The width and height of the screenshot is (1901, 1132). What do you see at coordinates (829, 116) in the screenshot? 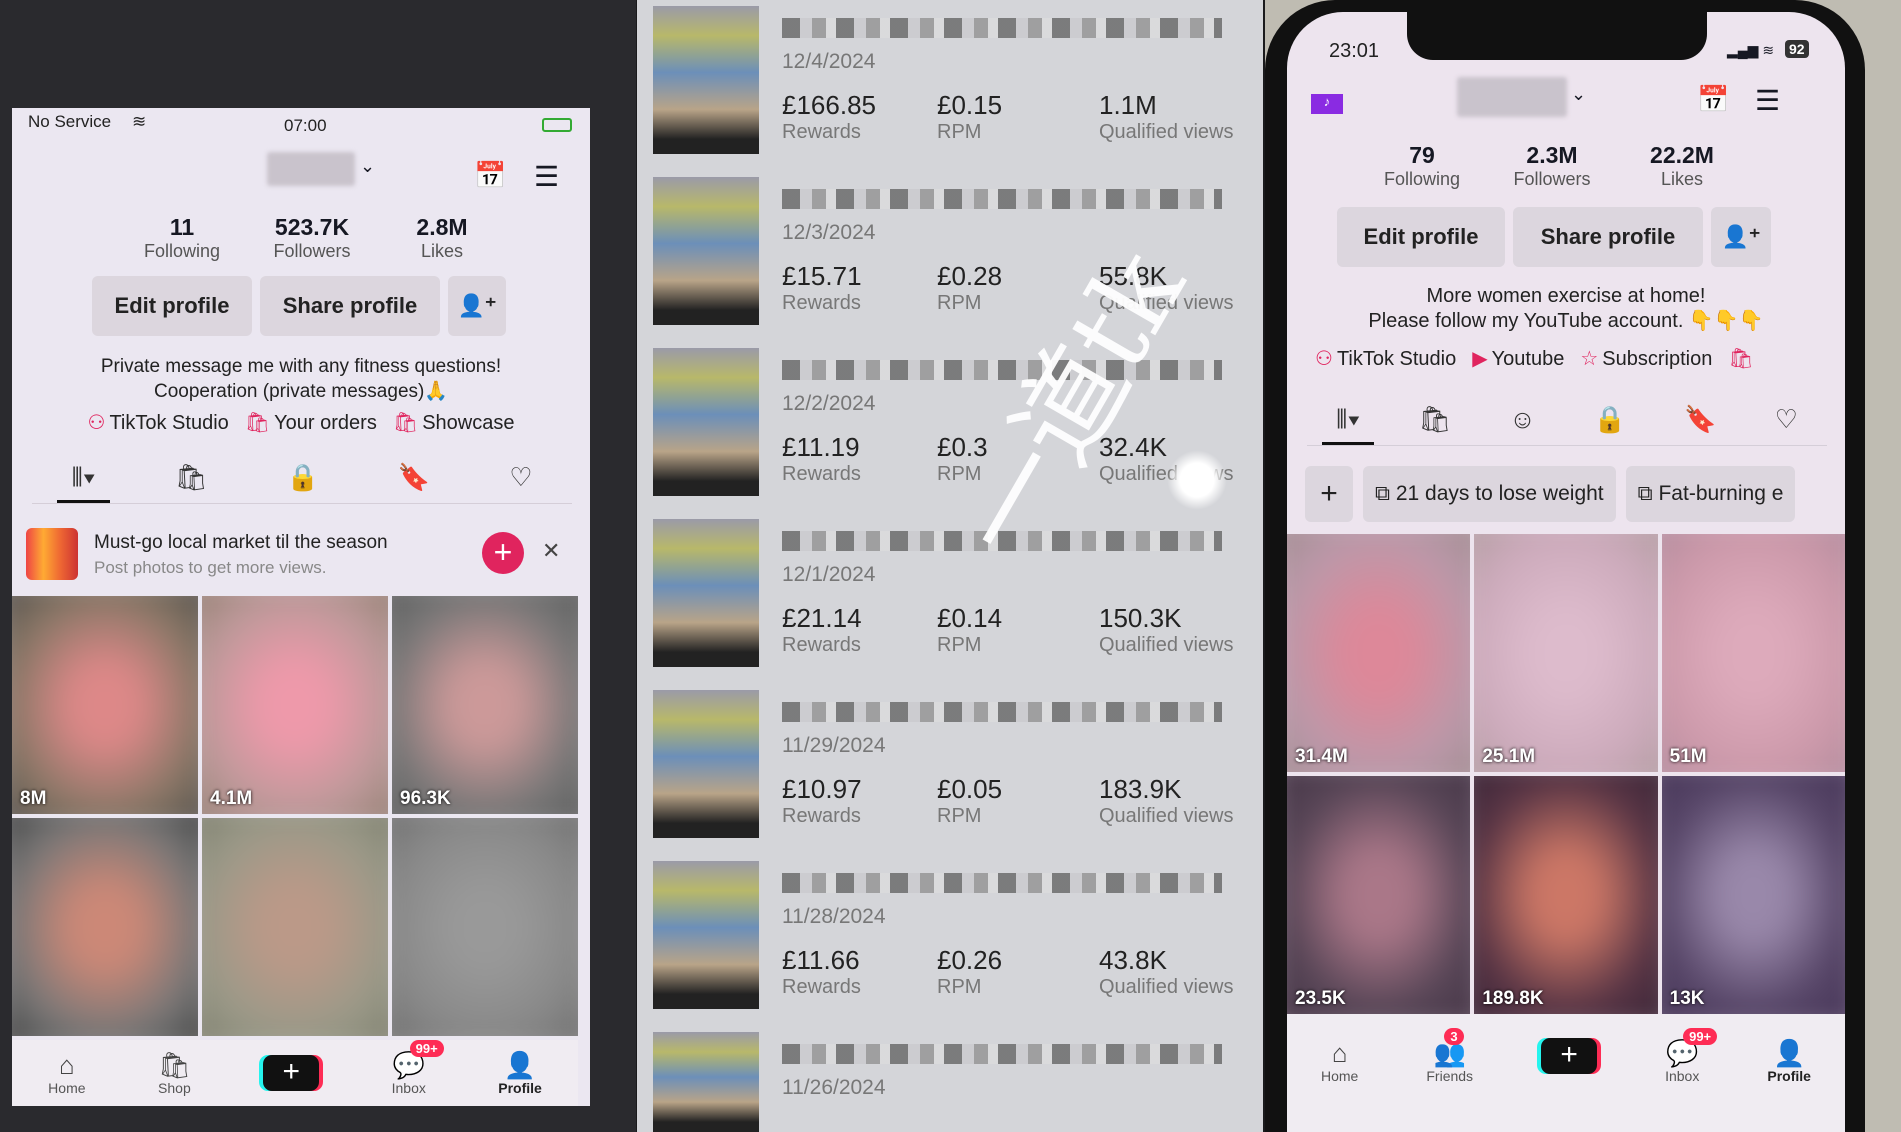
I see `rewards-metric: £166.85 Rewards` at bounding box center [829, 116].